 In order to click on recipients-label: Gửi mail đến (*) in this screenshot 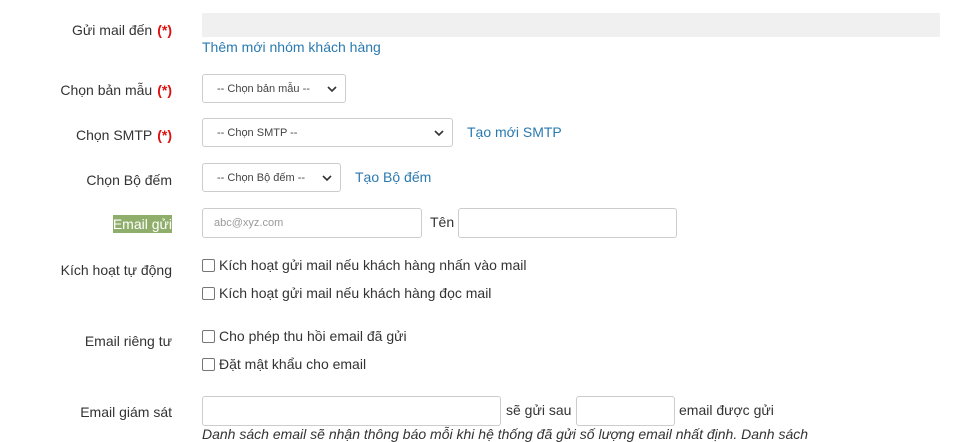, I will do `click(122, 30)`.